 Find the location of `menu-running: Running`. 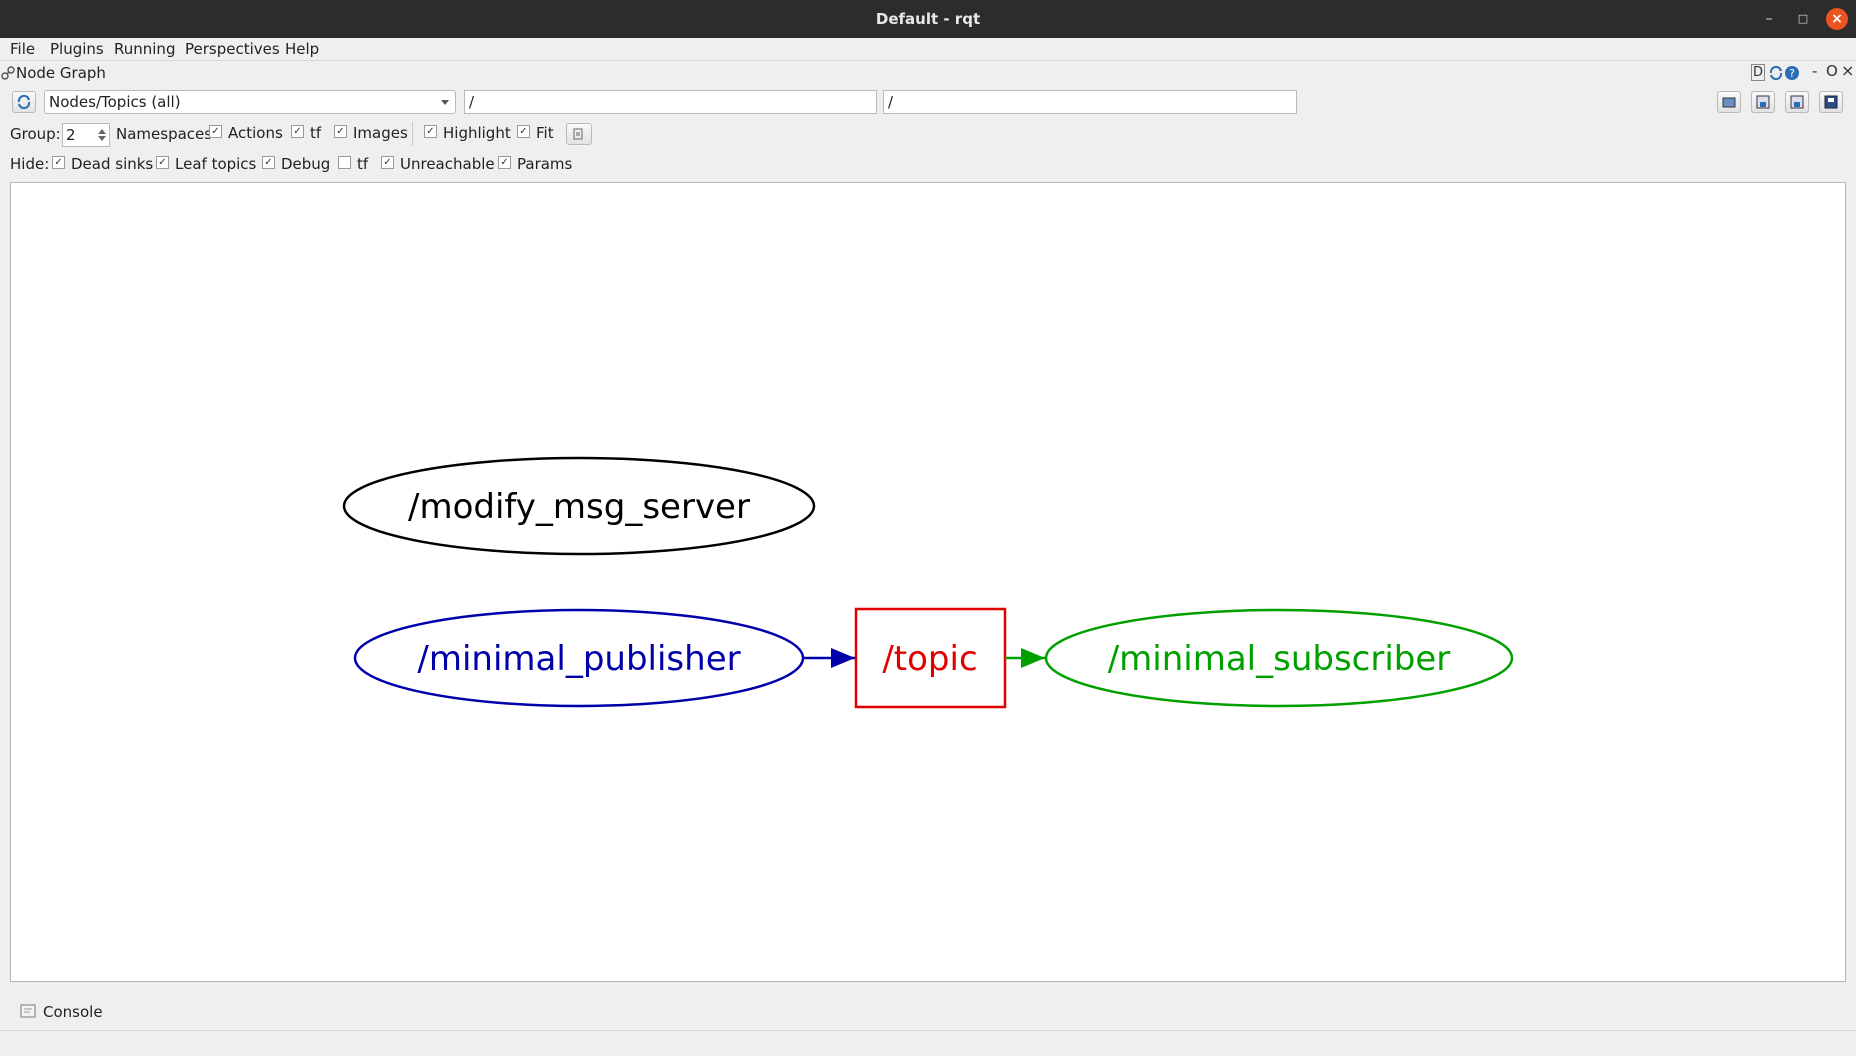

menu-running: Running is located at coordinates (144, 49).